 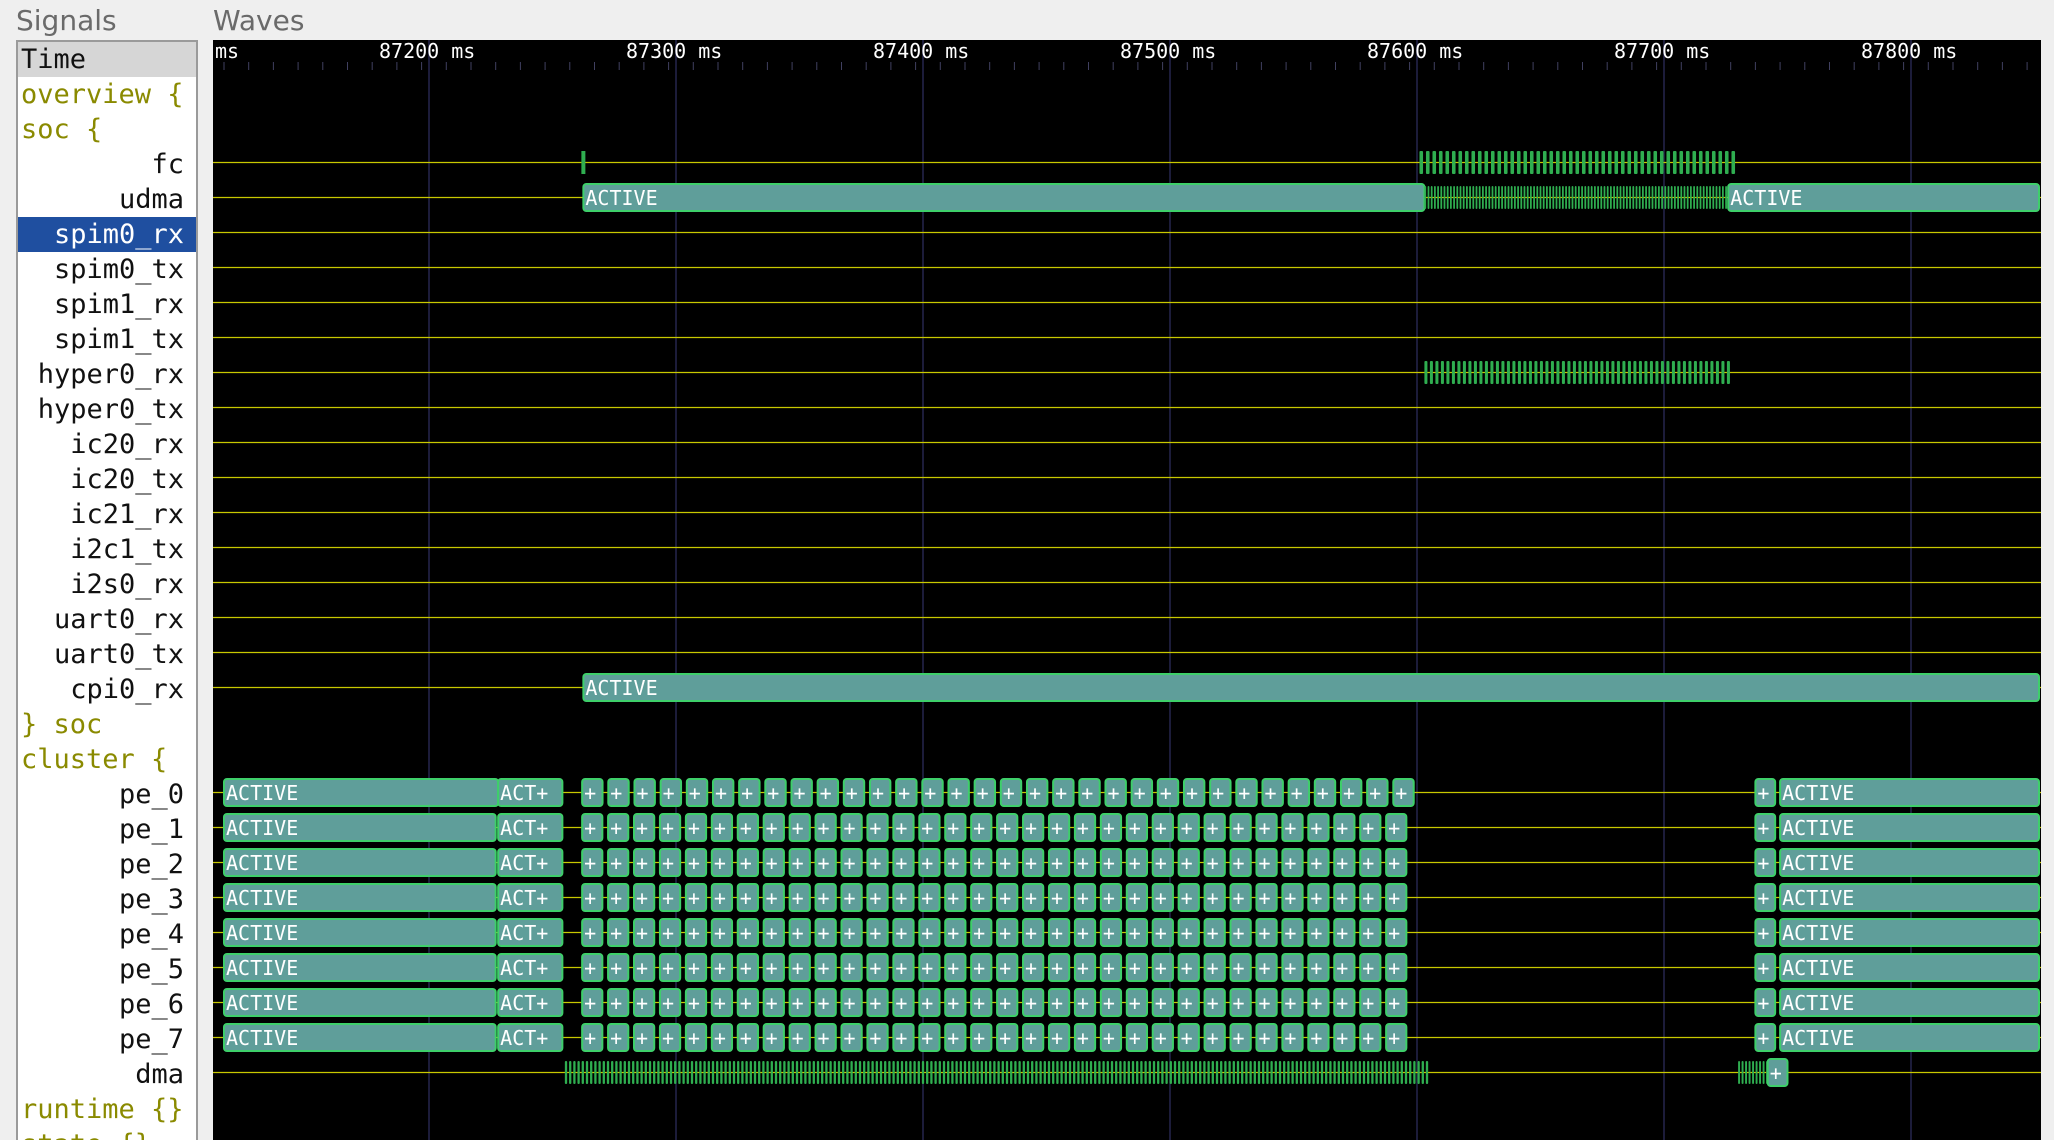 I want to click on signal-row-fc: fc, so click(x=107, y=164).